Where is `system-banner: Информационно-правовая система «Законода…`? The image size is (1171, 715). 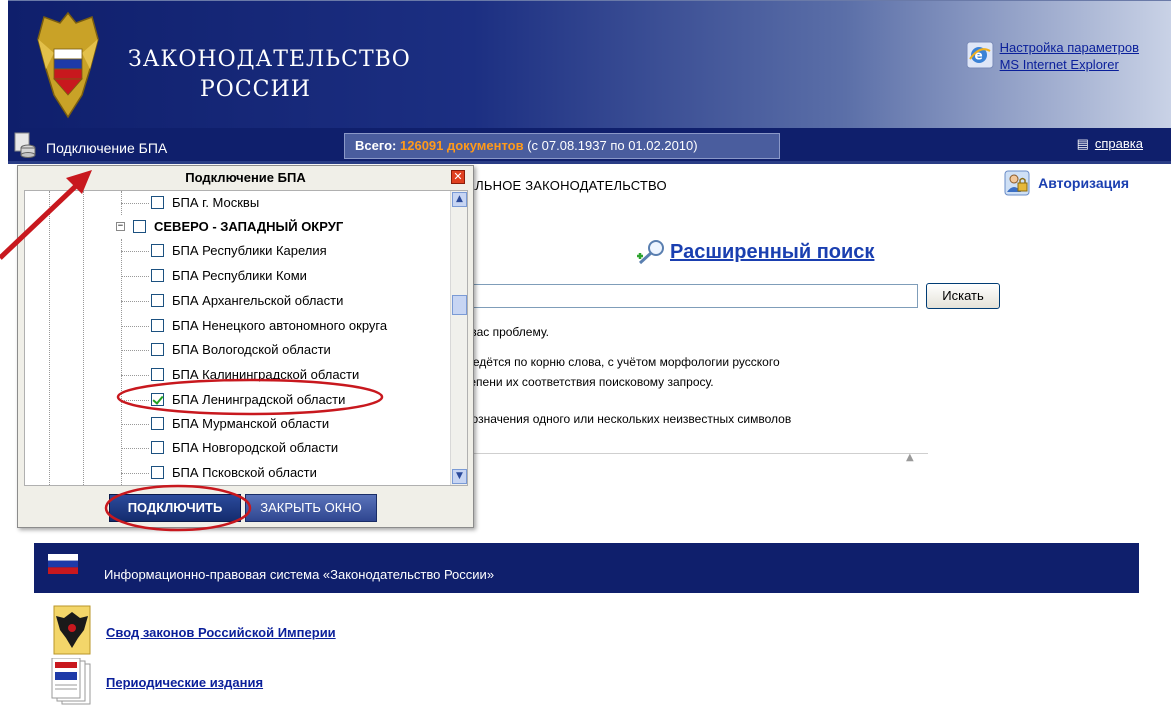 system-banner: Информационно-правовая система «Законода… is located at coordinates (586, 568).